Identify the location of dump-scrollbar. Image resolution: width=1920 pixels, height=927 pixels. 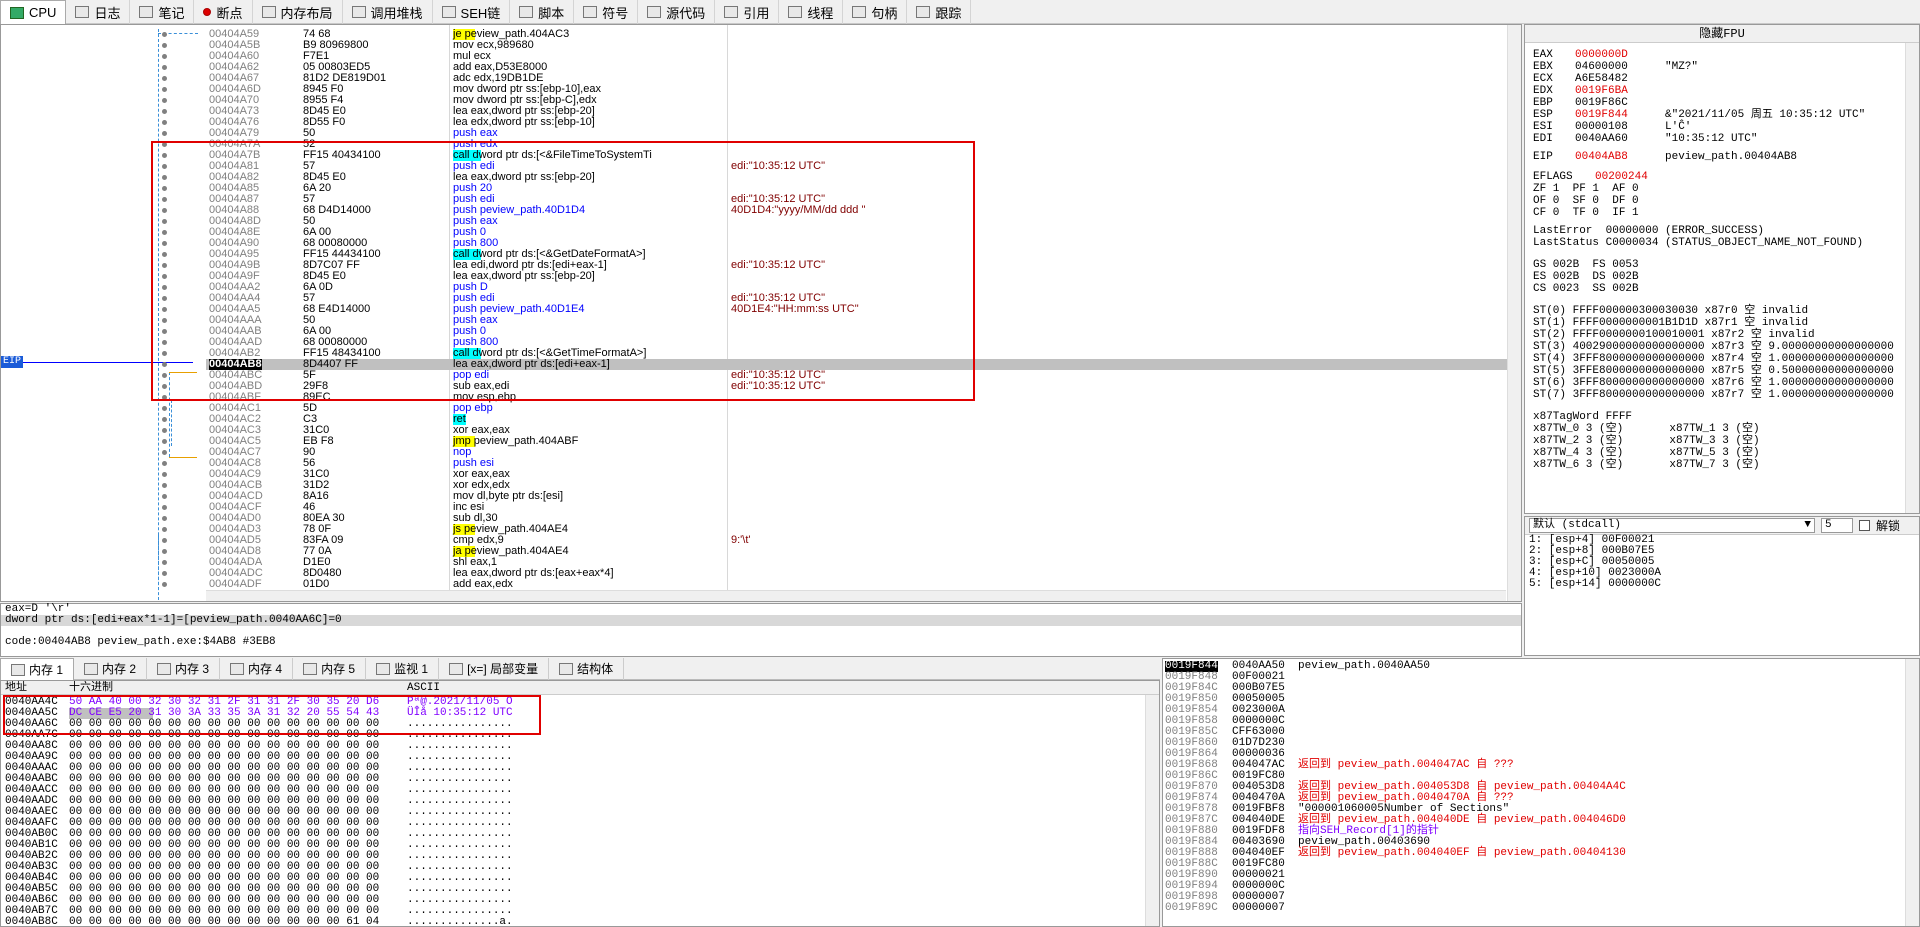
(1152, 810).